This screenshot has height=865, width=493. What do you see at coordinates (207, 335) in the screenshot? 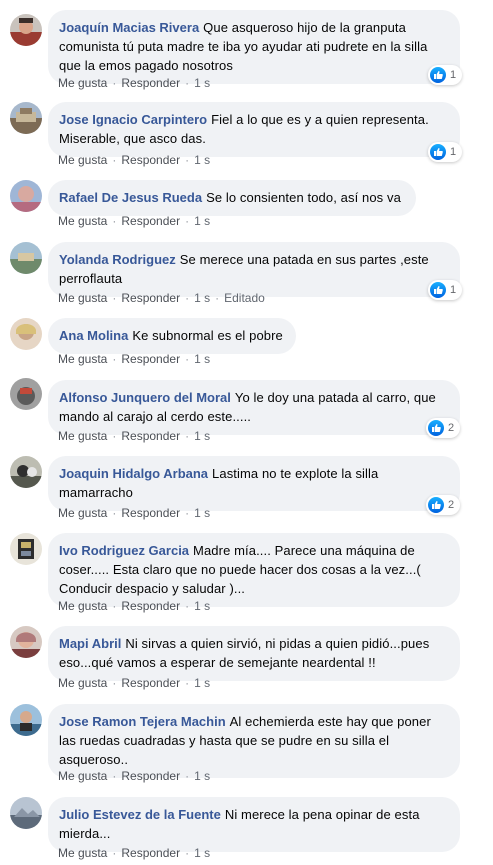
I see `comment-text: Ke subnormal es el pobre` at bounding box center [207, 335].